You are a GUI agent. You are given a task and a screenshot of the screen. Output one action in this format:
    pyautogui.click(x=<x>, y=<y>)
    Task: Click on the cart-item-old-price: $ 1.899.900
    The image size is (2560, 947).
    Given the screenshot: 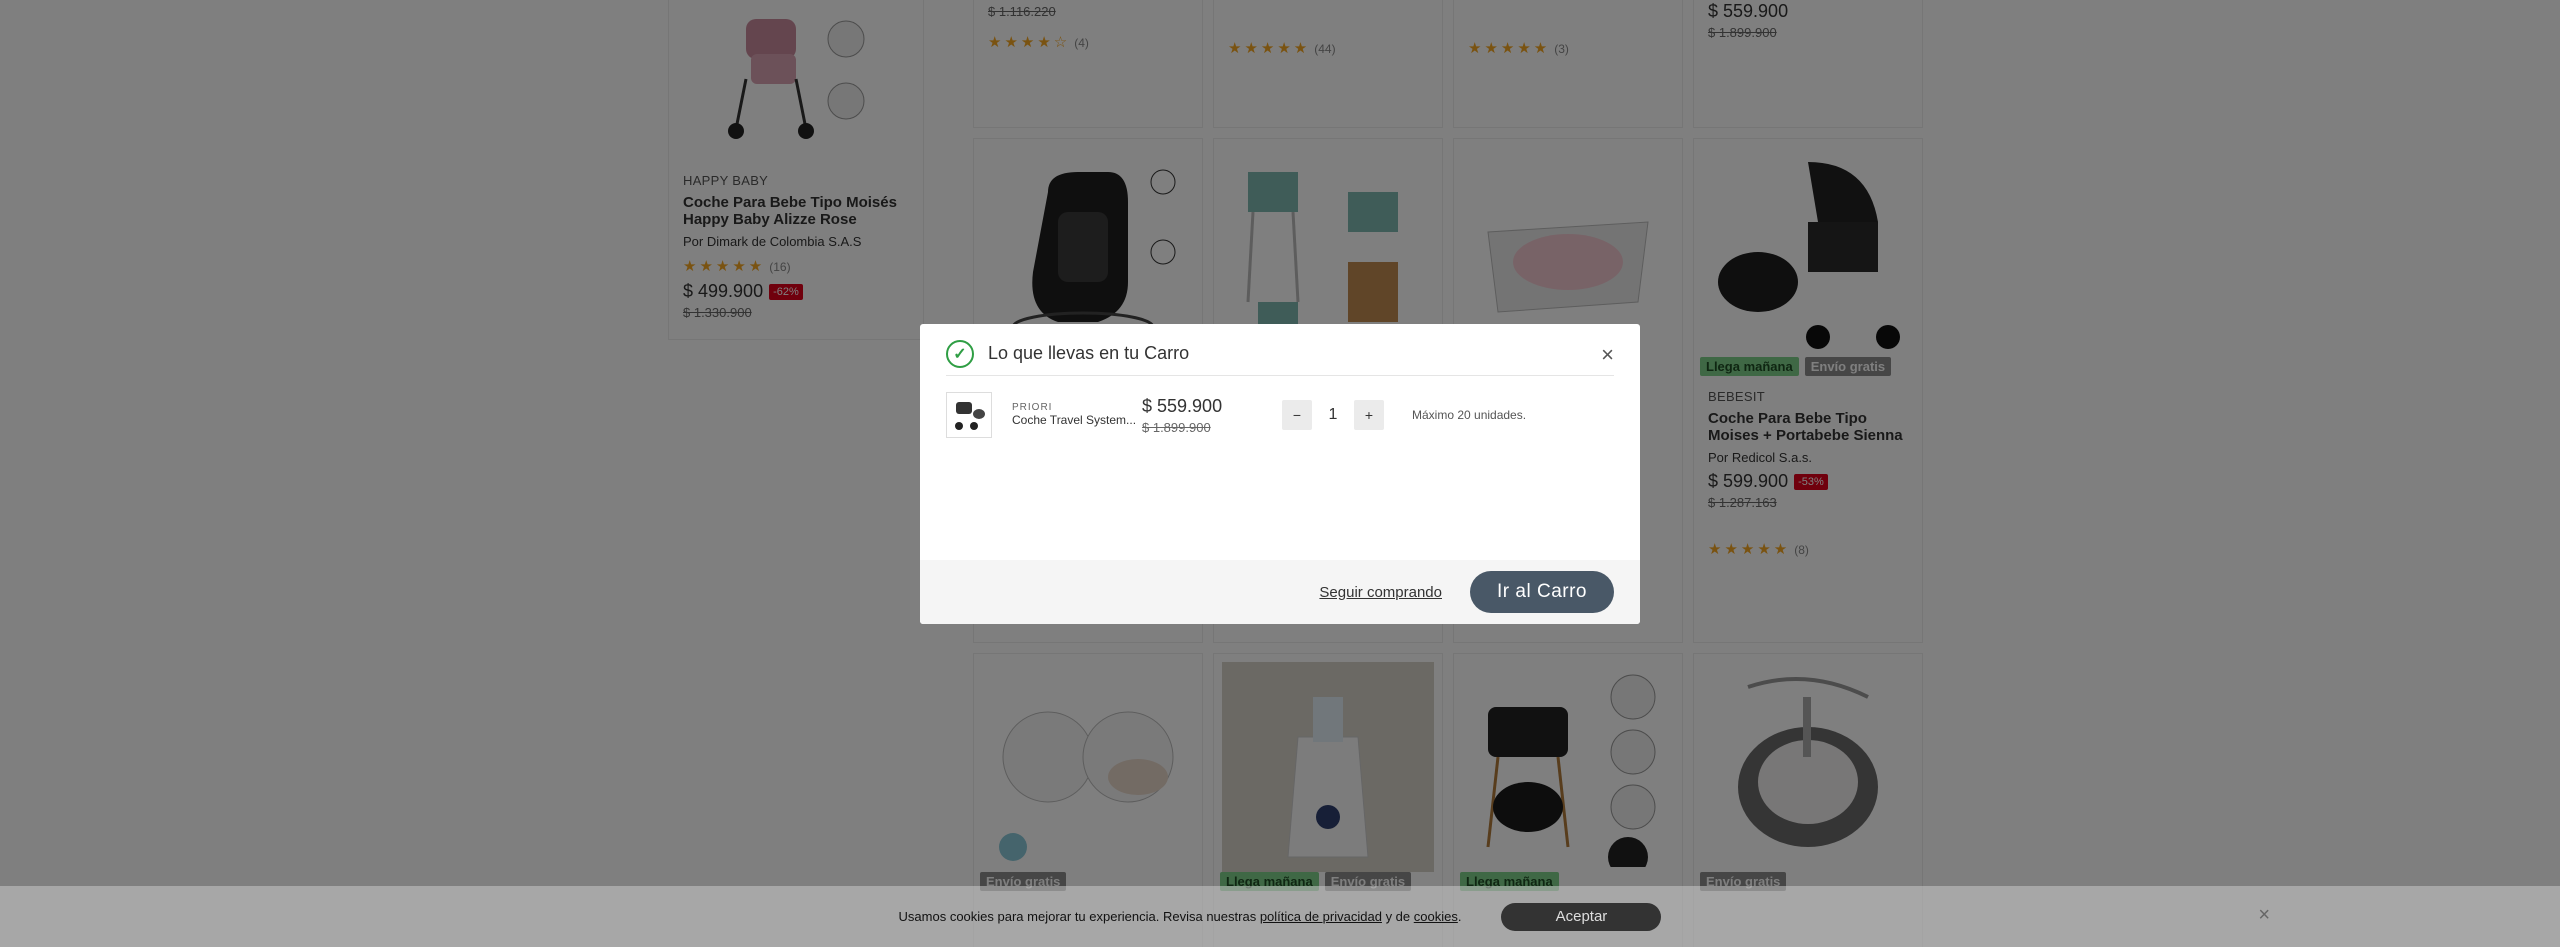 What is the action you would take?
    pyautogui.click(x=1176, y=427)
    